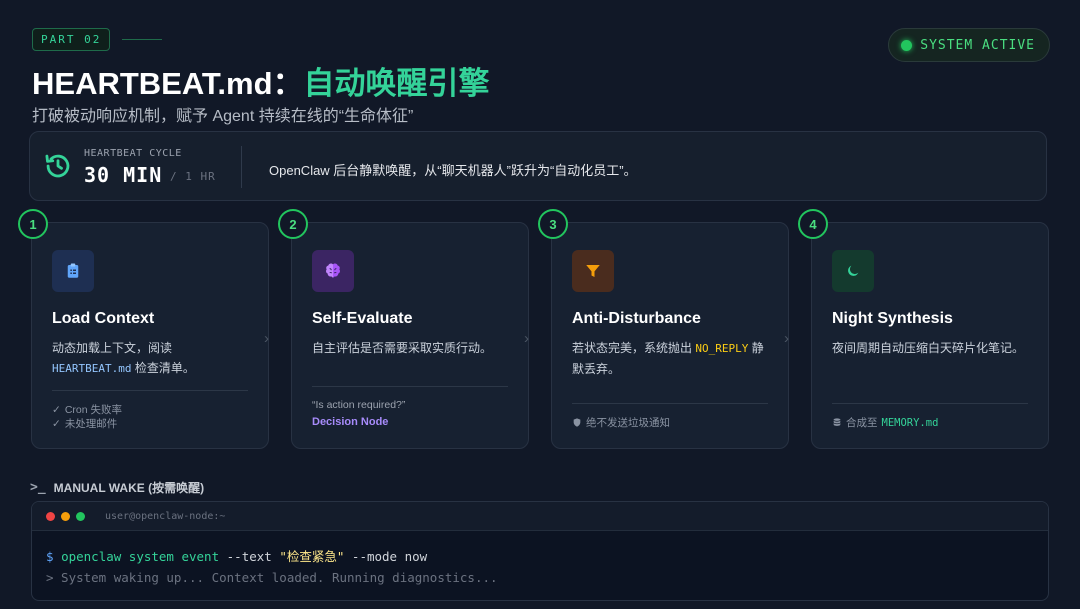  Describe the element at coordinates (65, 516) in the screenshot. I see `minimize-dot-icon` at that location.